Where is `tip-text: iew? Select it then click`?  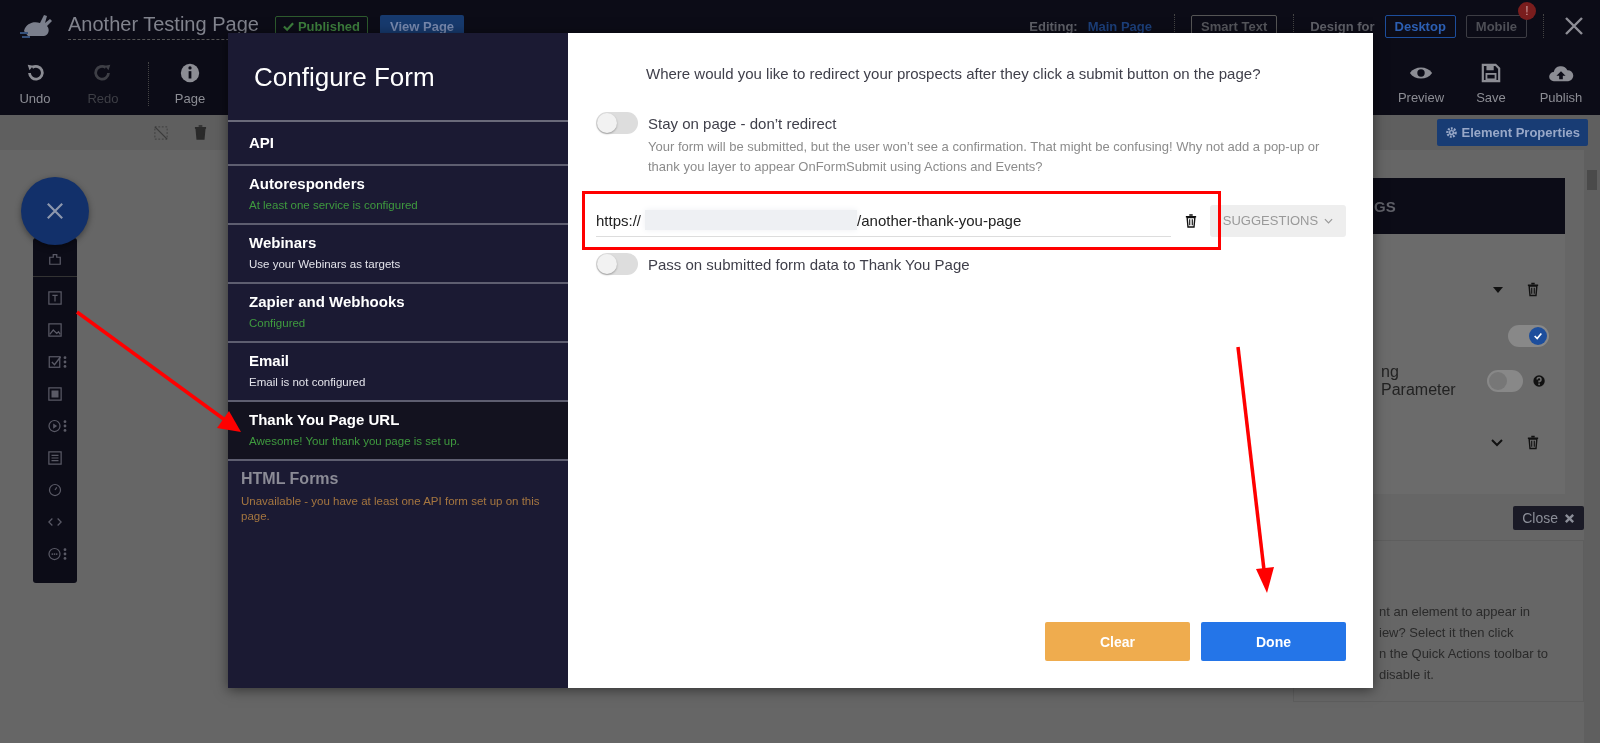
tip-text: iew? Select it then click is located at coordinates (1447, 633).